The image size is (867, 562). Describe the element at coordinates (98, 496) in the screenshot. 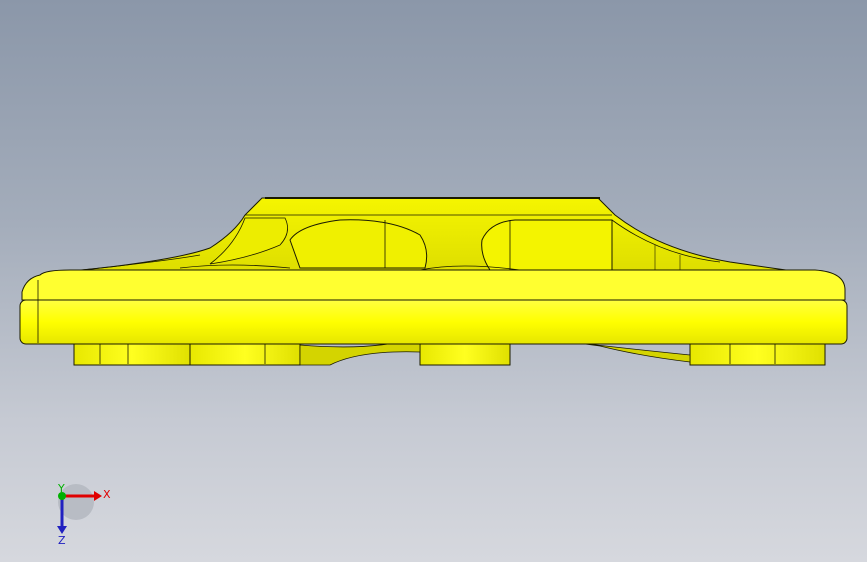

I see `x-axis-arrow` at that location.